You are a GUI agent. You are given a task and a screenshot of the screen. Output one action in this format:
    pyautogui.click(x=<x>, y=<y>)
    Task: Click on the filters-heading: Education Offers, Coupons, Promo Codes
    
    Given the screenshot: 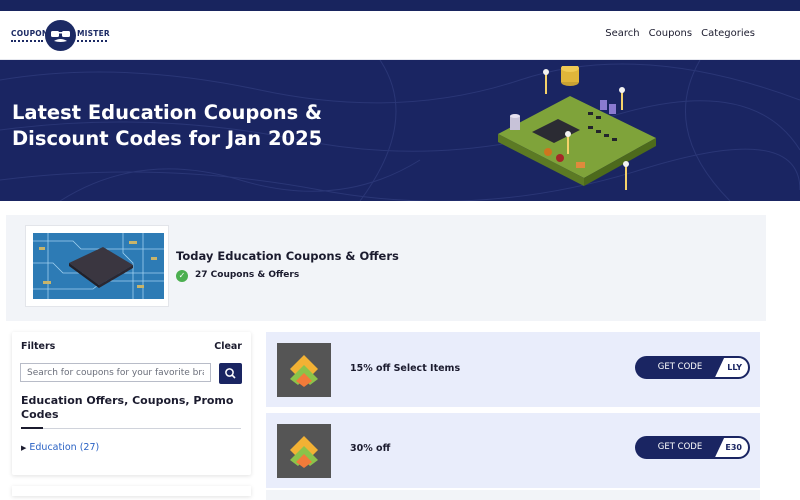 What is the action you would take?
    pyautogui.click(x=127, y=407)
    